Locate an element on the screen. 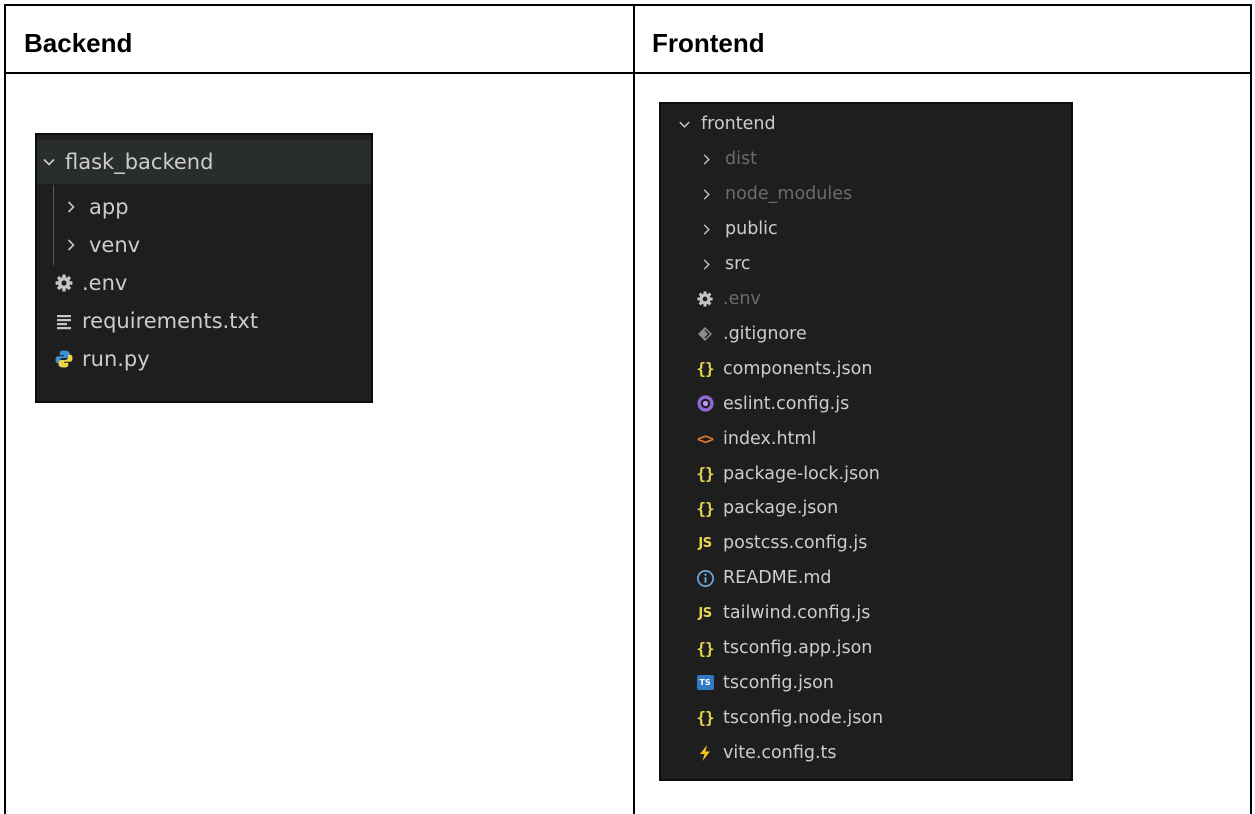 This screenshot has width=1255, height=814. tree-item-label: tsconfig.app.json is located at coordinates (798, 648).